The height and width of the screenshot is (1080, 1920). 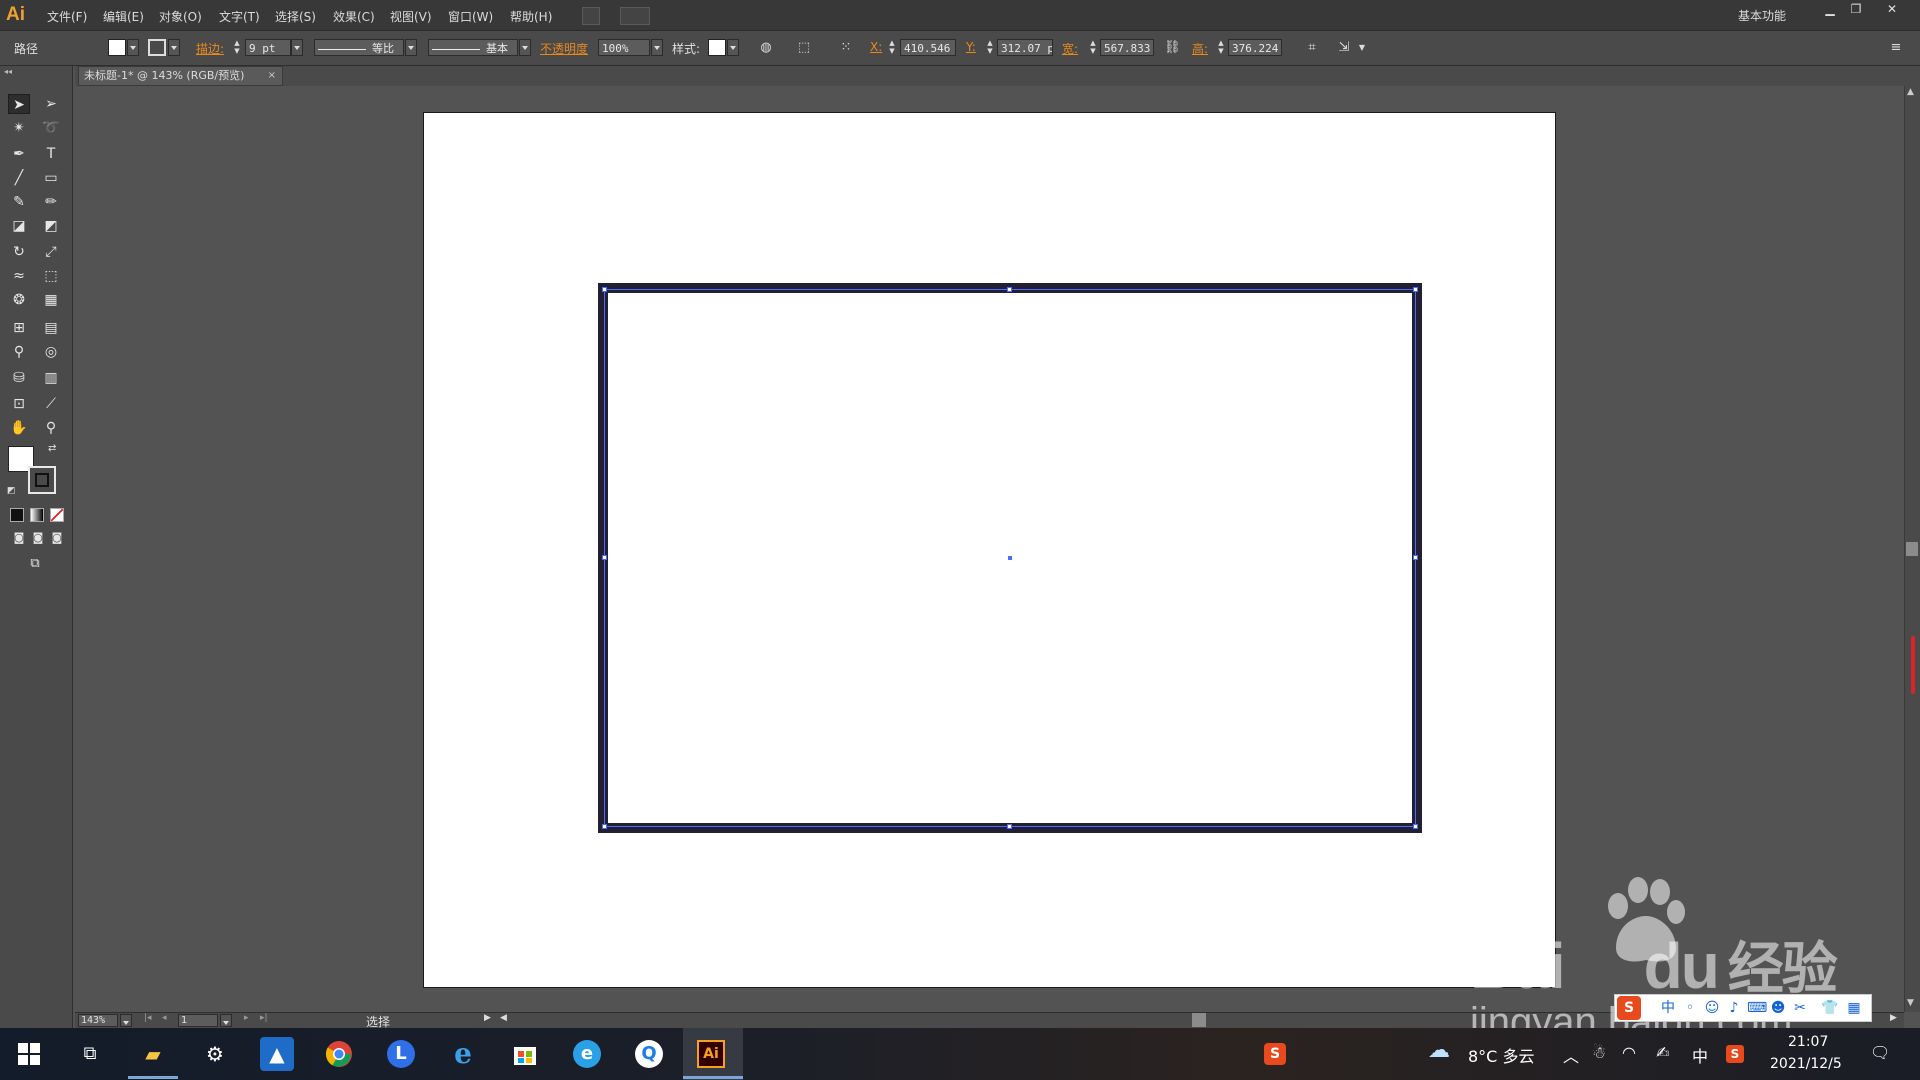 What do you see at coordinates (19, 178) in the screenshot?
I see `line-tool-icon: ╱` at bounding box center [19, 178].